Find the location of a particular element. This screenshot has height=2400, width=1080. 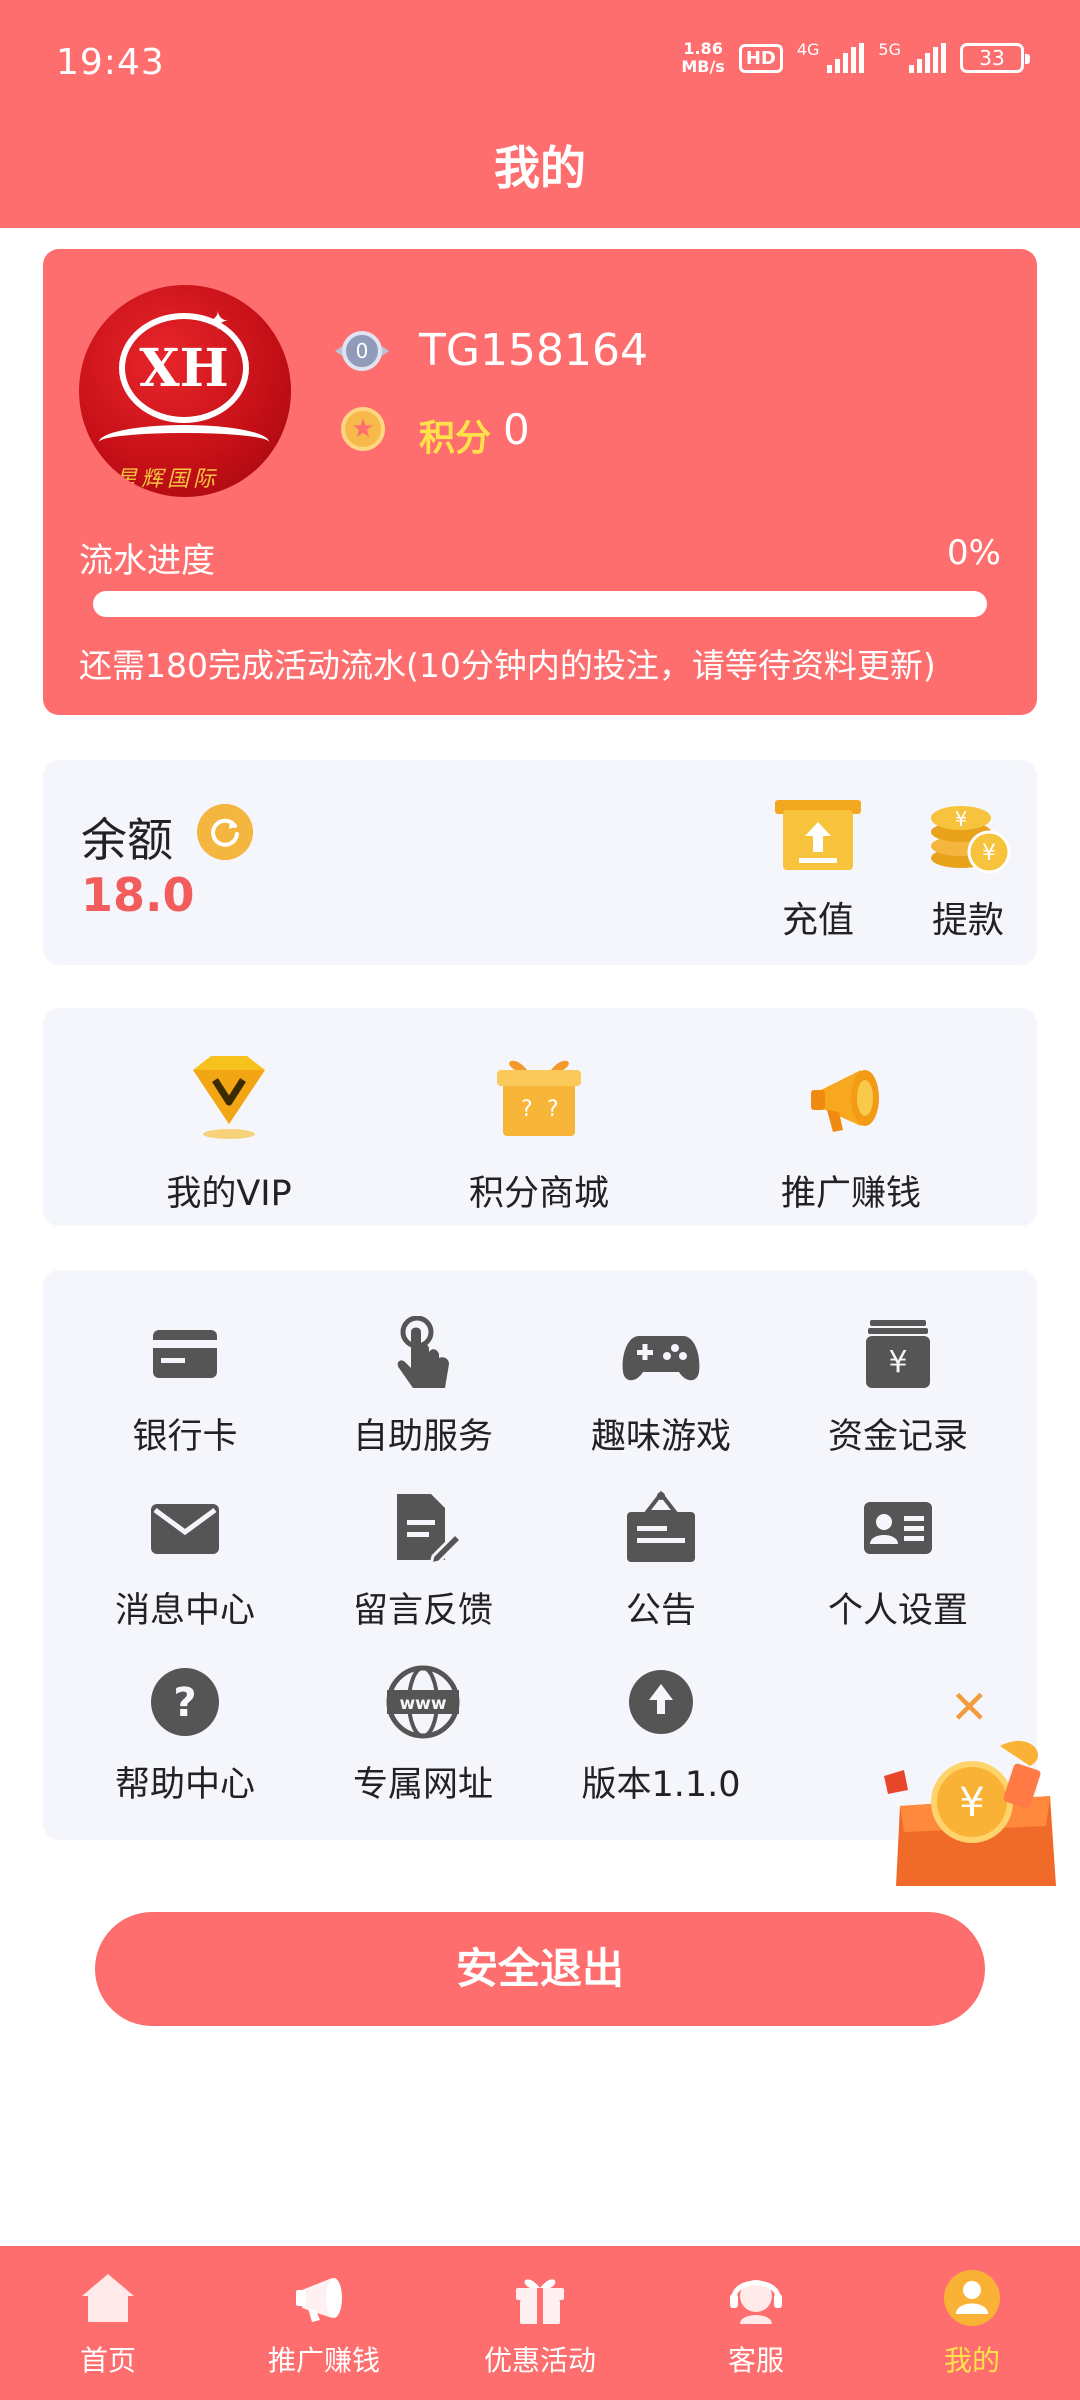

vip-button: 我的VIP is located at coordinates (229, 1133).